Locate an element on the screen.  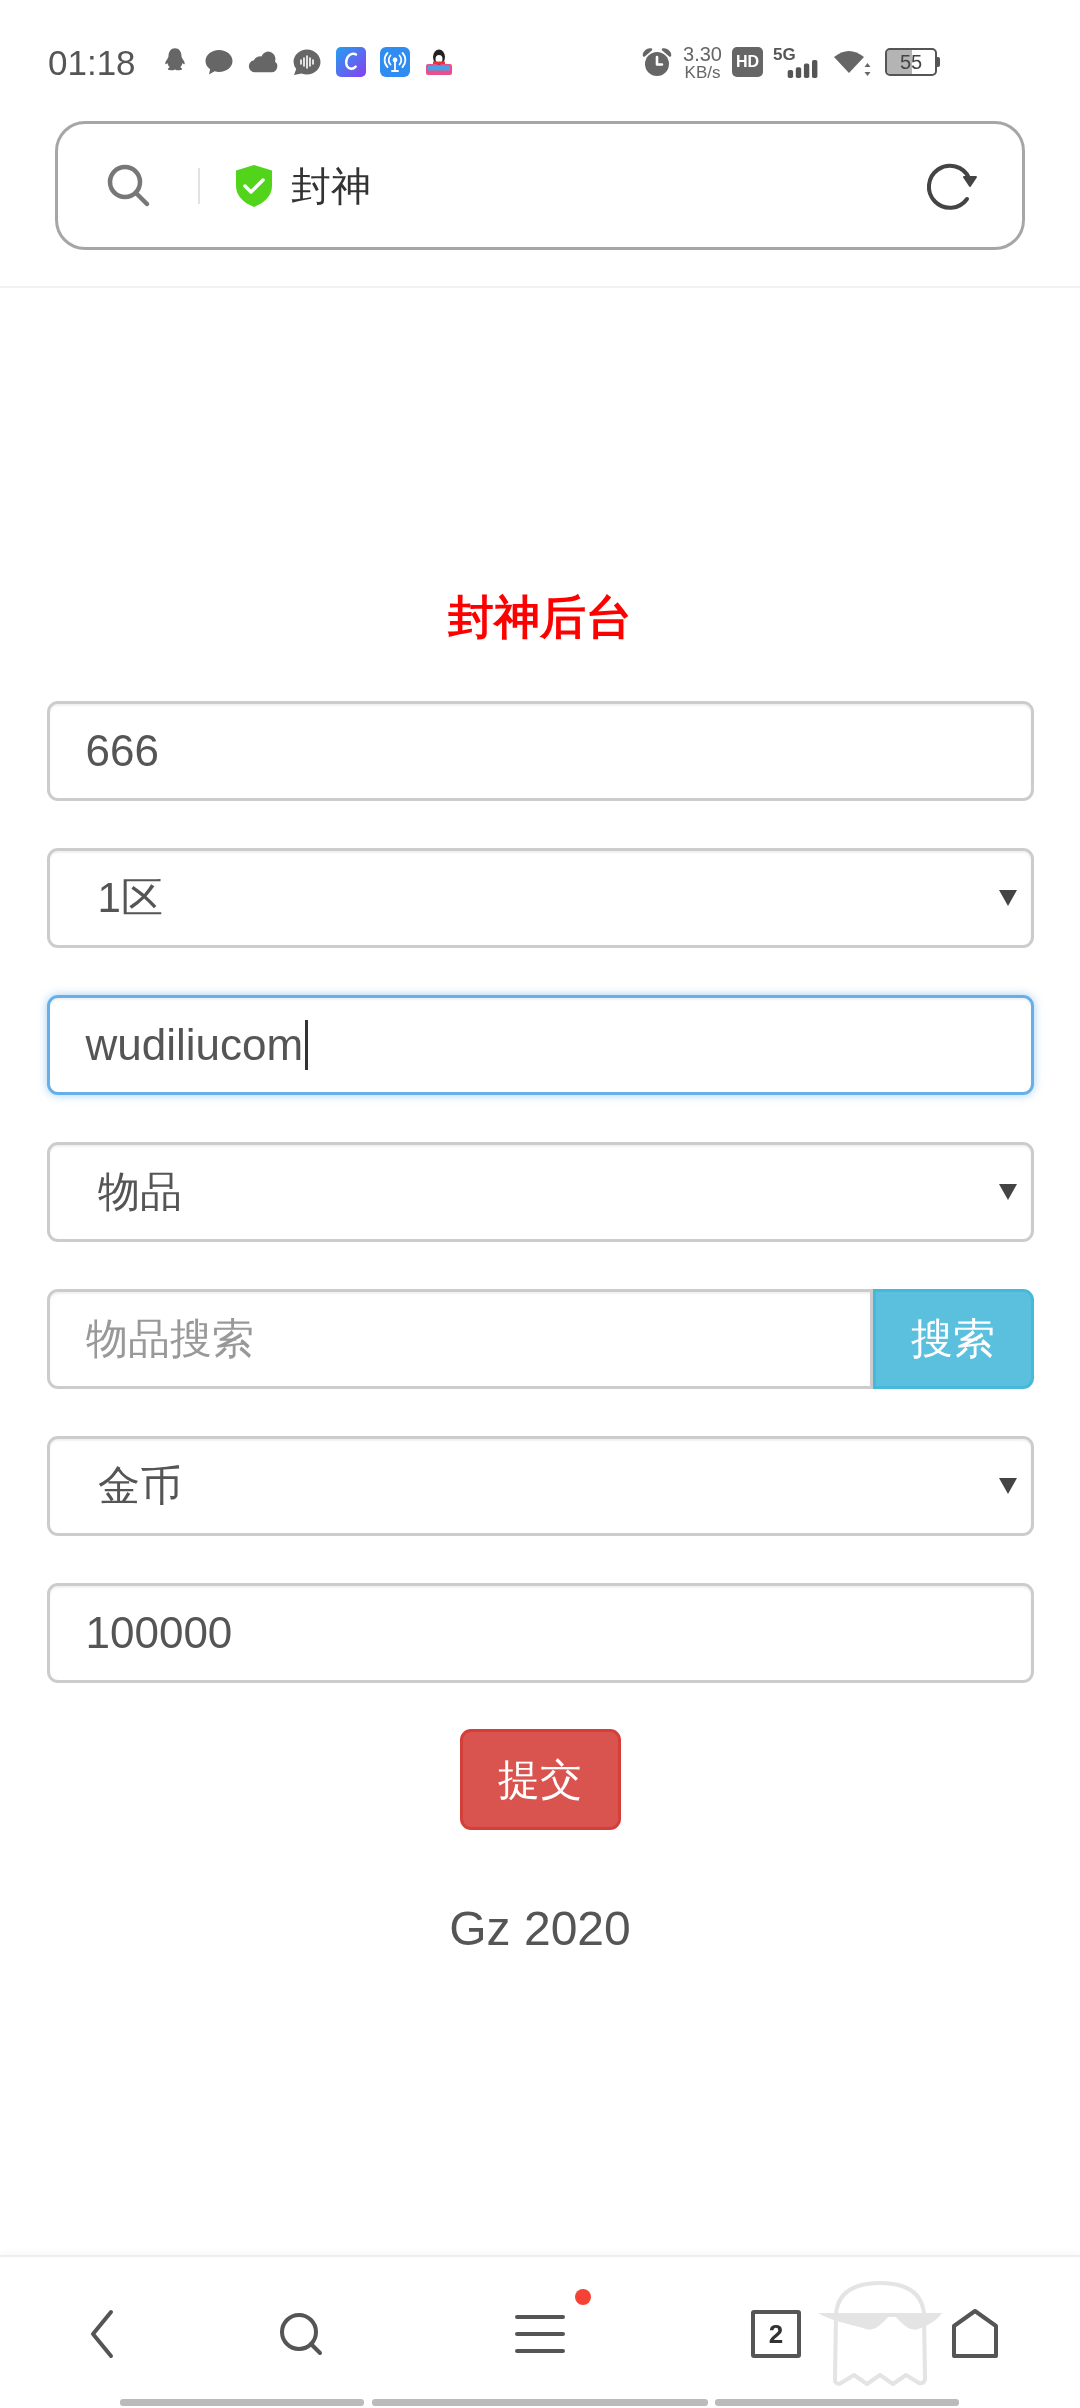
voice-message-icon is located at coordinates (306, 62).